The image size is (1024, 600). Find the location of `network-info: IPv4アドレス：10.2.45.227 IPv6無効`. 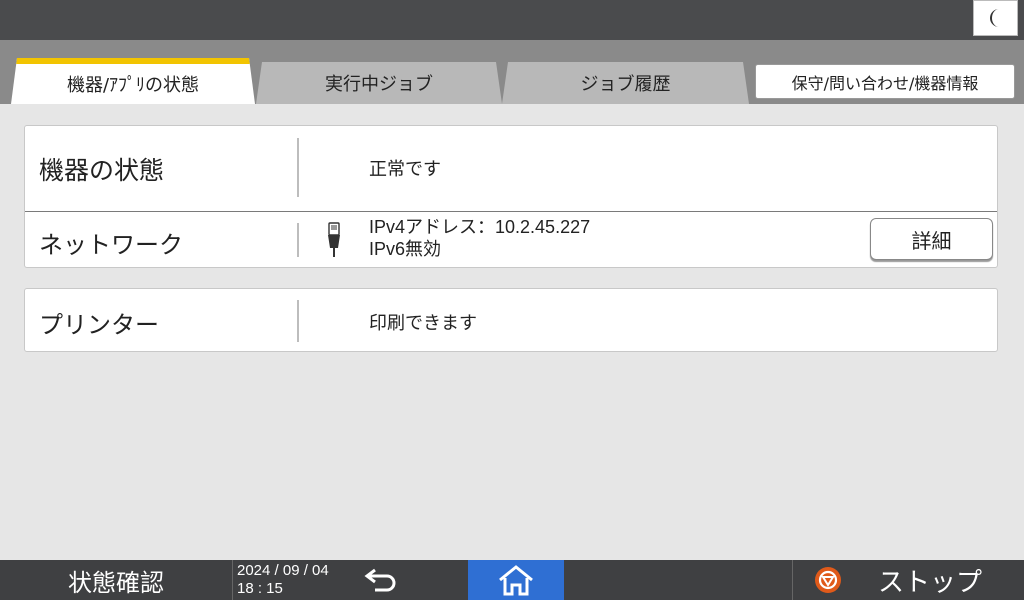

network-info: IPv4アドレス：10.2.45.227 IPv6無効 is located at coordinates (479, 238).